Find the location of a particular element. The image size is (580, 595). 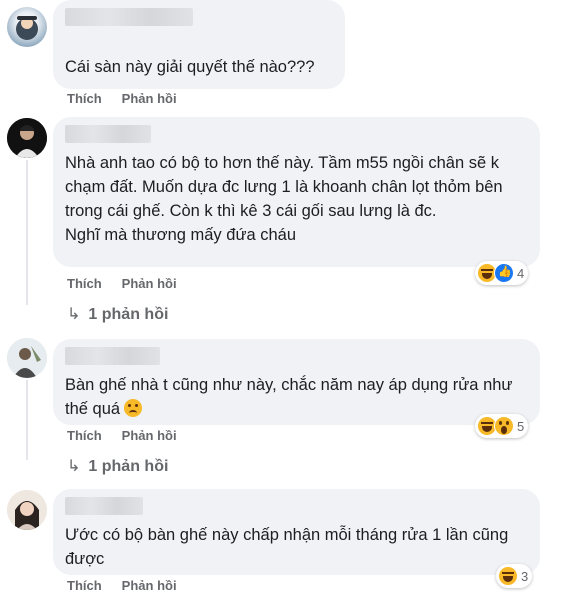

haha-icon is located at coordinates (508, 576).